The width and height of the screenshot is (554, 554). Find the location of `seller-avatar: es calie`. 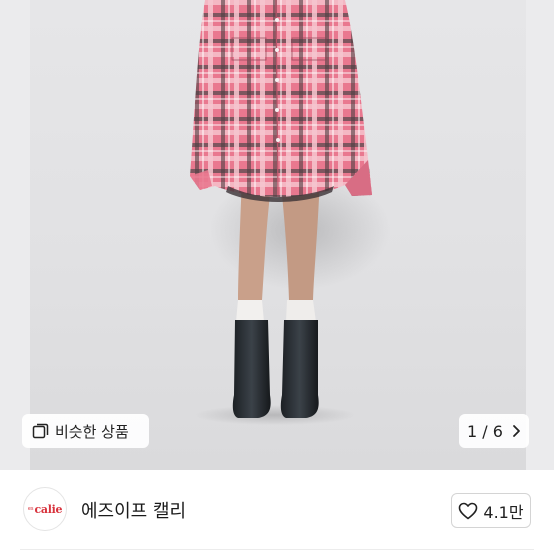

seller-avatar: es calie is located at coordinates (45, 509).